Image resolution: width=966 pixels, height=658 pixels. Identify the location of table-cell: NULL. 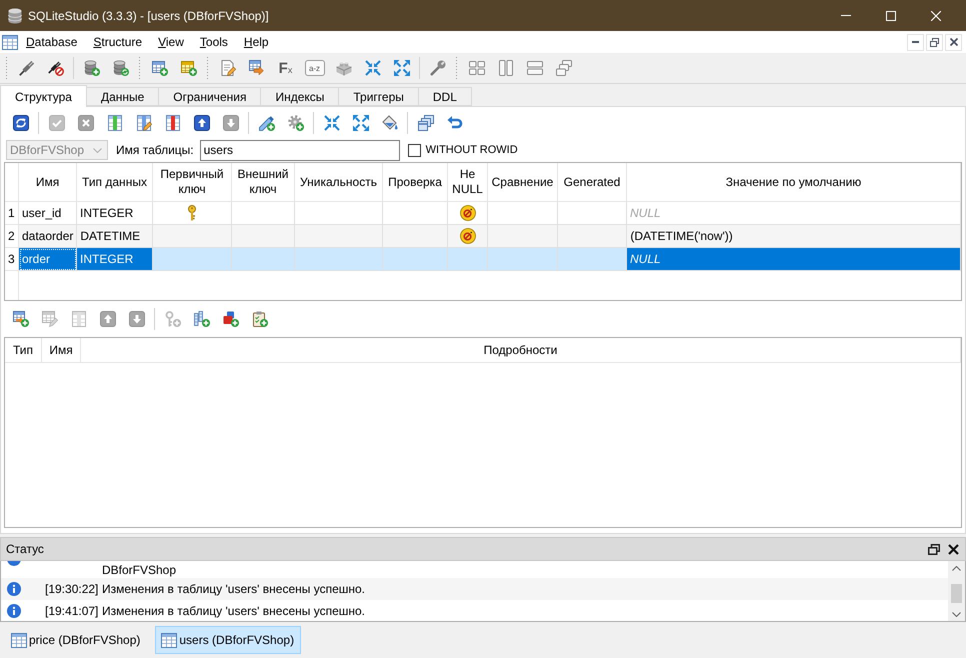
(794, 259).